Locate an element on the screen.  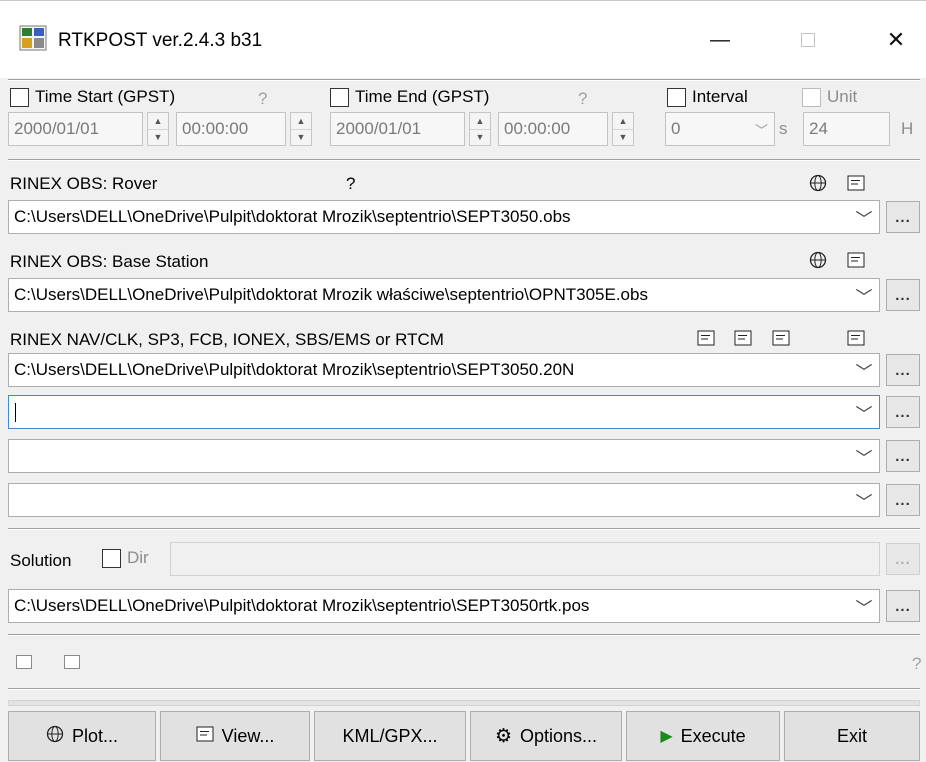
rover-label: RINEX OBS: Rover is located at coordinates (84, 183).